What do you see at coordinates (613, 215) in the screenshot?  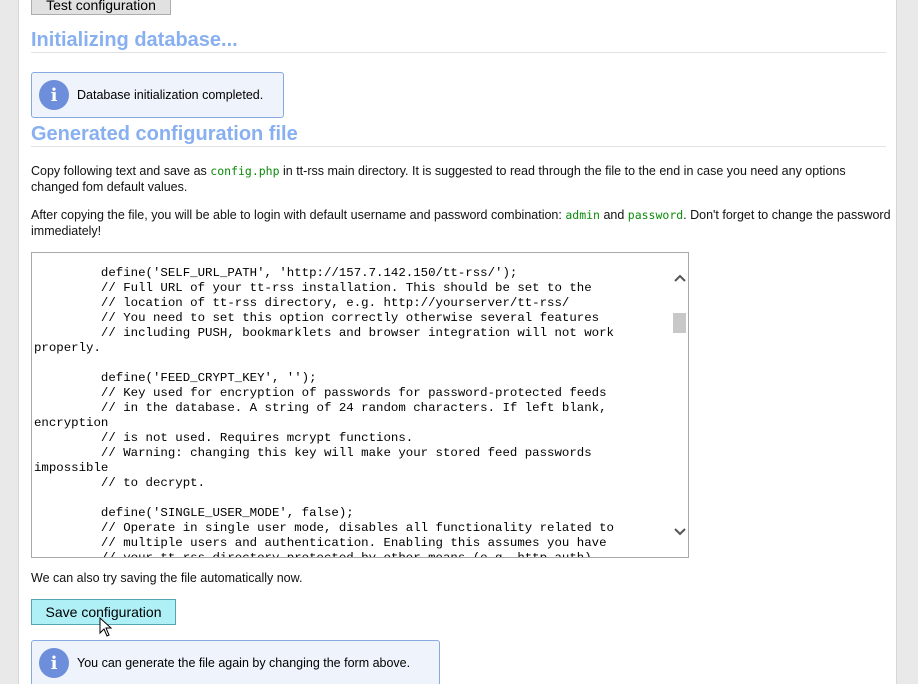 I see `login-text-and: and` at bounding box center [613, 215].